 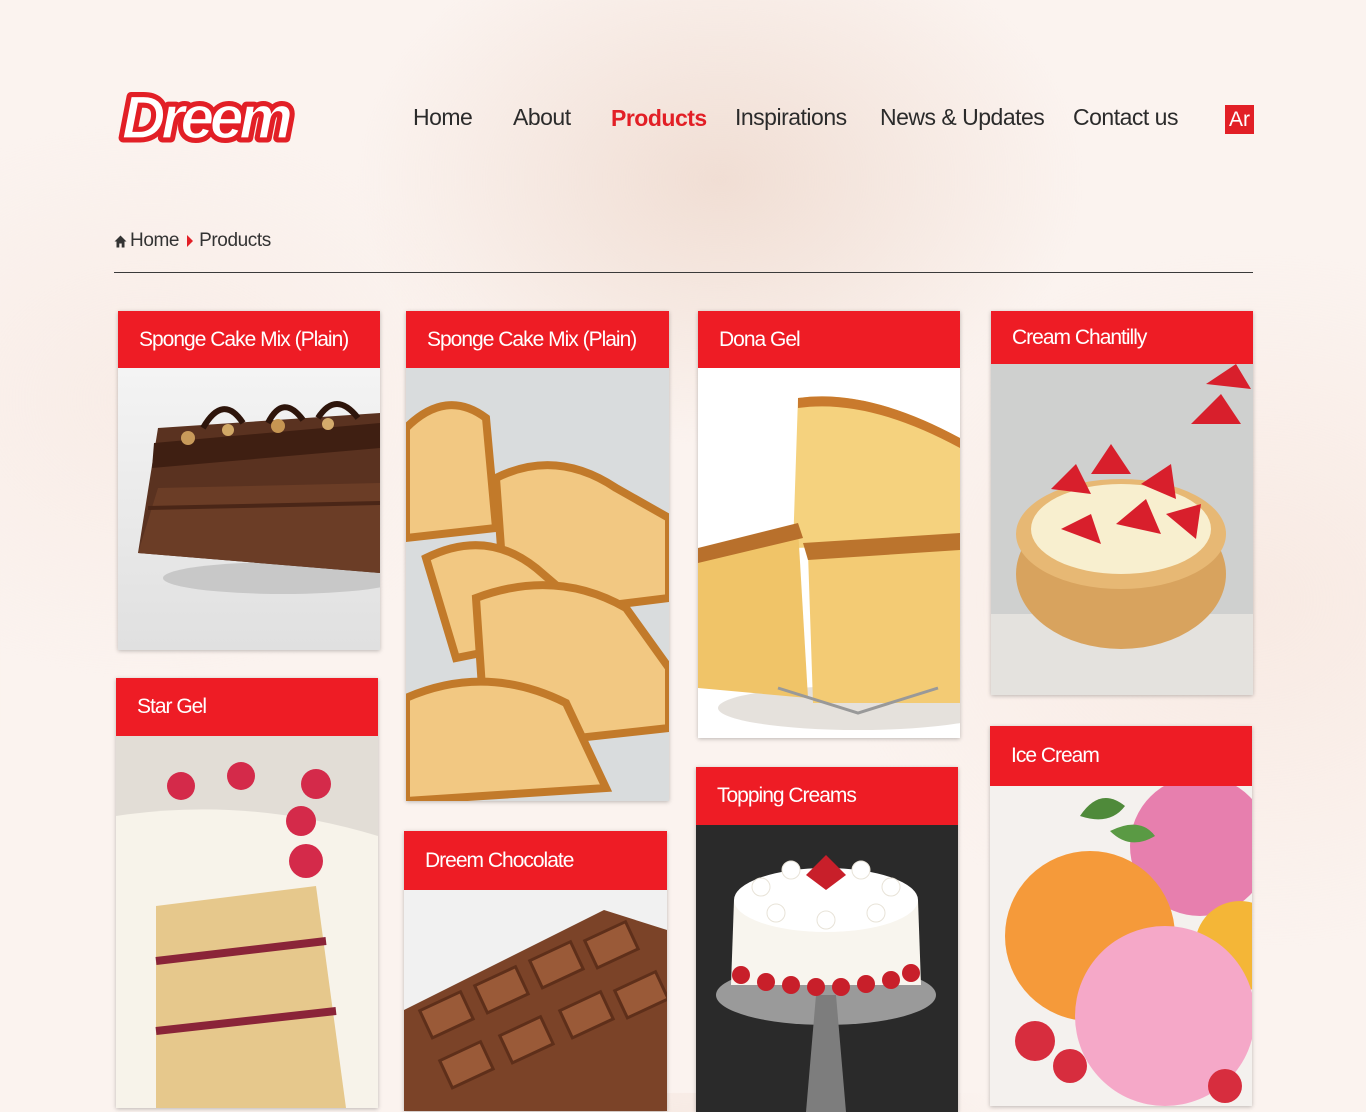 I want to click on header-divider, so click(x=683, y=272).